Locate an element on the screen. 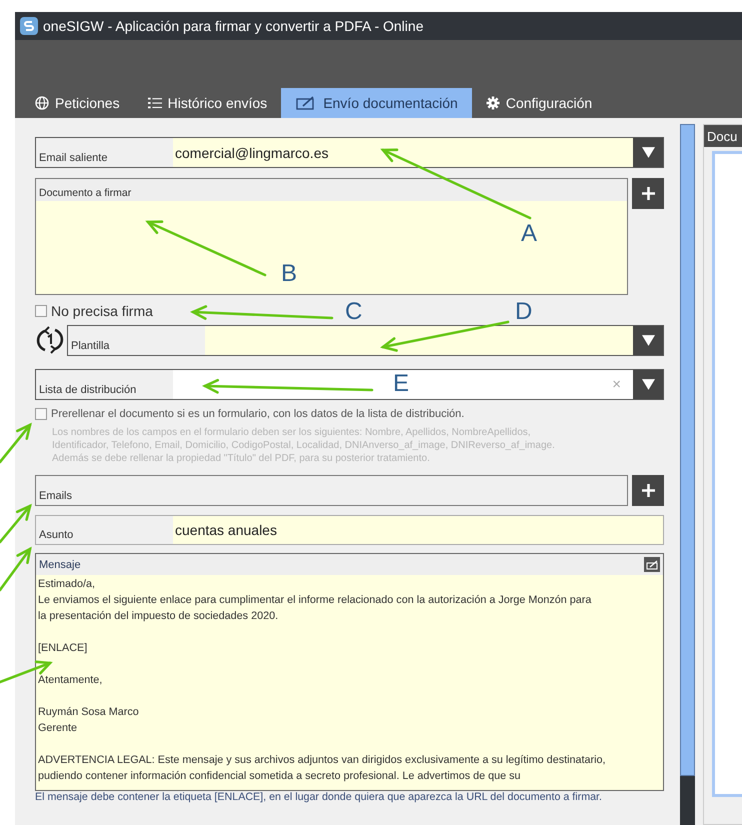 The image size is (742, 825). scrollbar is located at coordinates (687, 474).